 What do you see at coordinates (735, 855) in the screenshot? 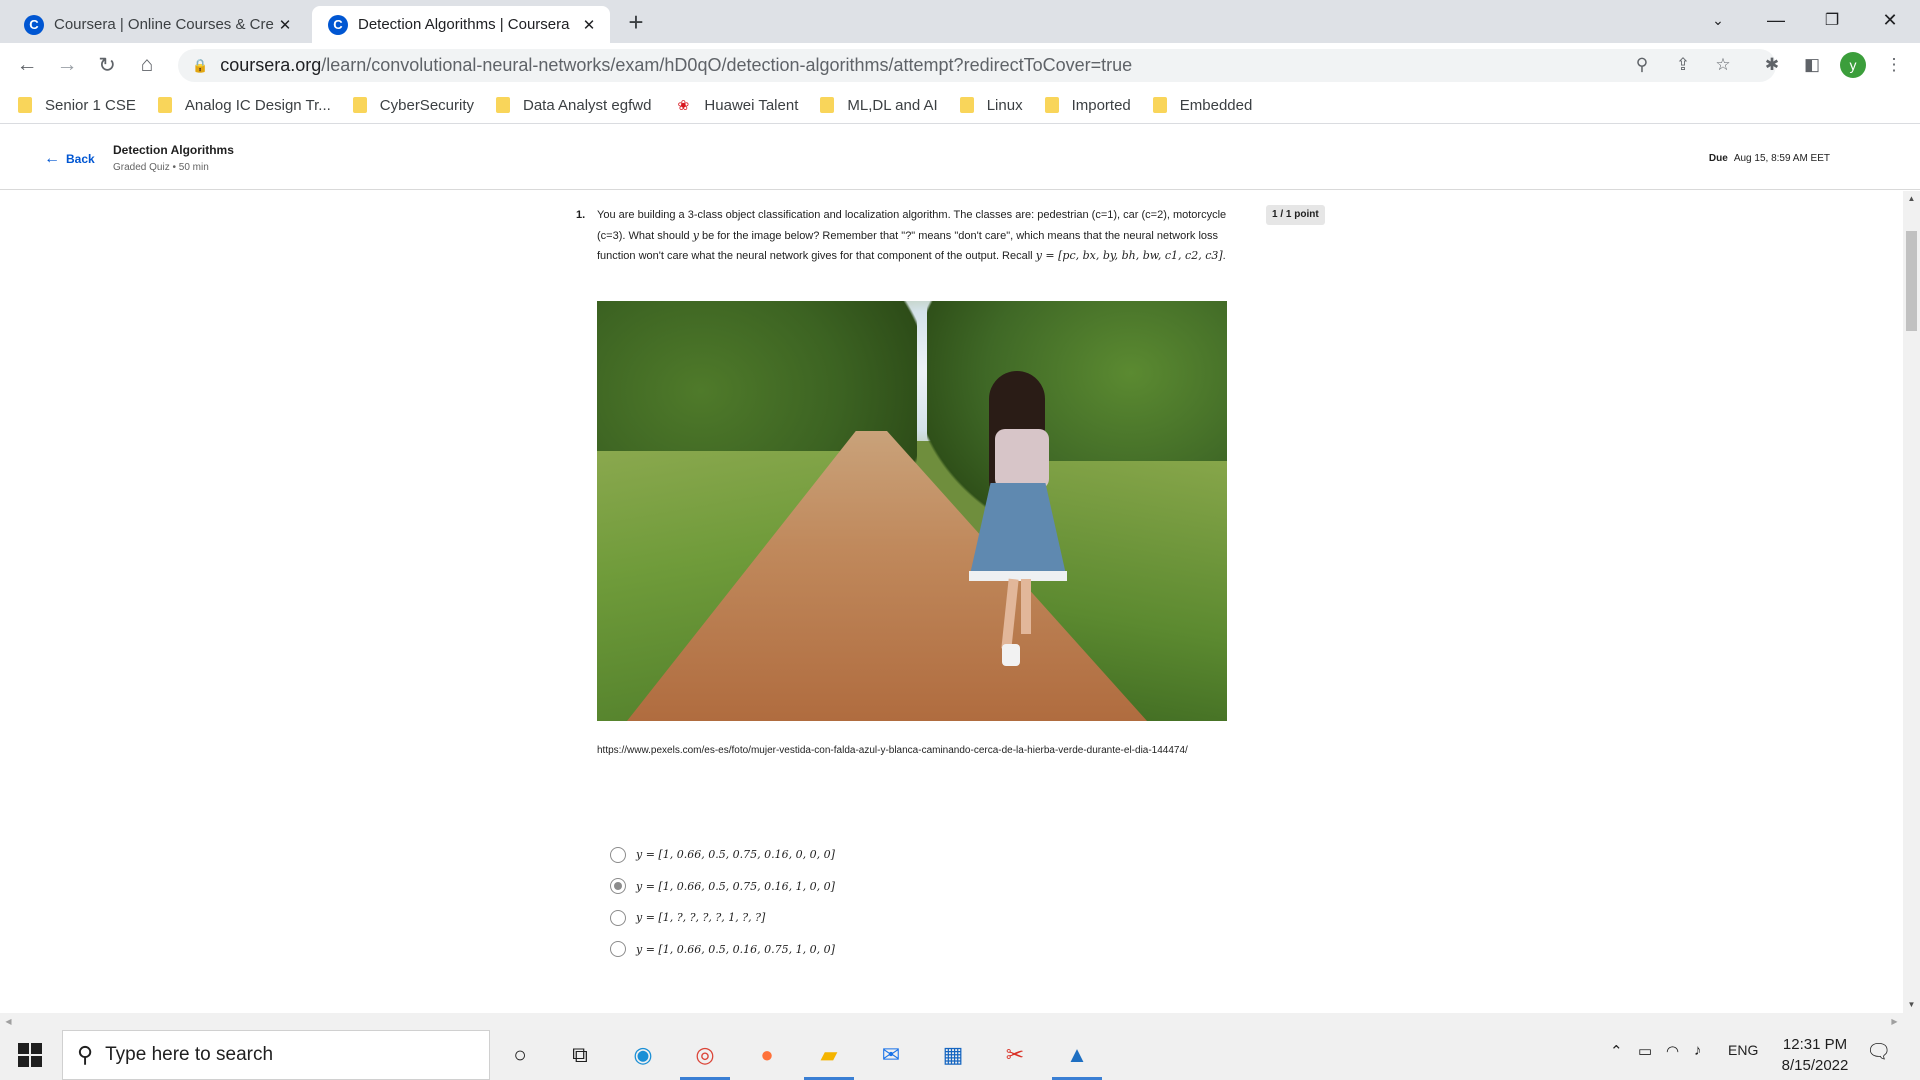
I see `answer-label: y = [1, 0.66, 0.5, 0.75, 0.16, 0, 0, 0]` at bounding box center [735, 855].